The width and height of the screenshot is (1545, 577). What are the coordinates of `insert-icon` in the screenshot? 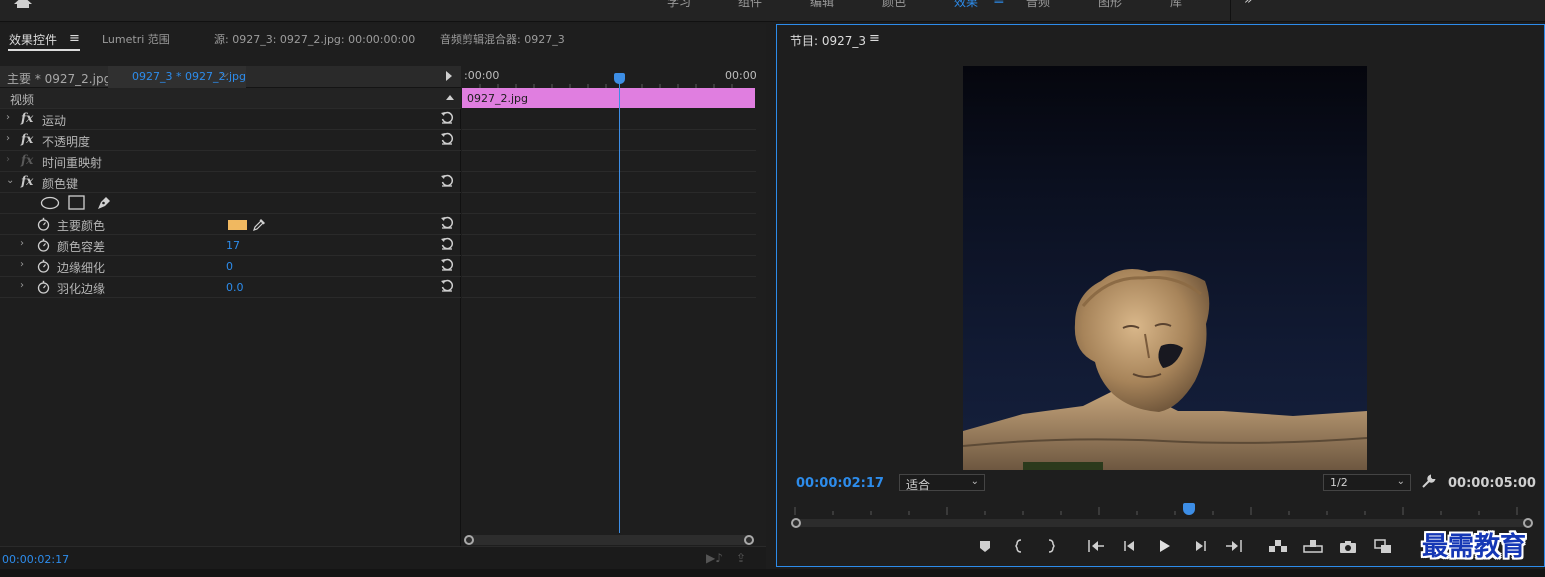 It's located at (1278, 546).